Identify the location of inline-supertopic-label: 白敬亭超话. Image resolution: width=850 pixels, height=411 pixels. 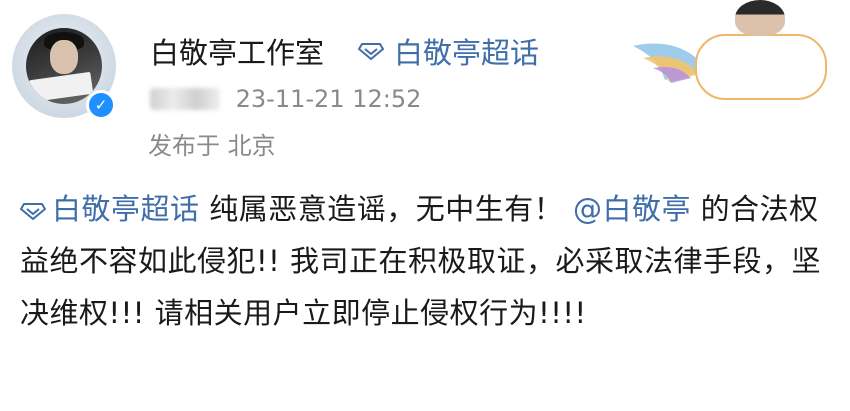
(126, 209).